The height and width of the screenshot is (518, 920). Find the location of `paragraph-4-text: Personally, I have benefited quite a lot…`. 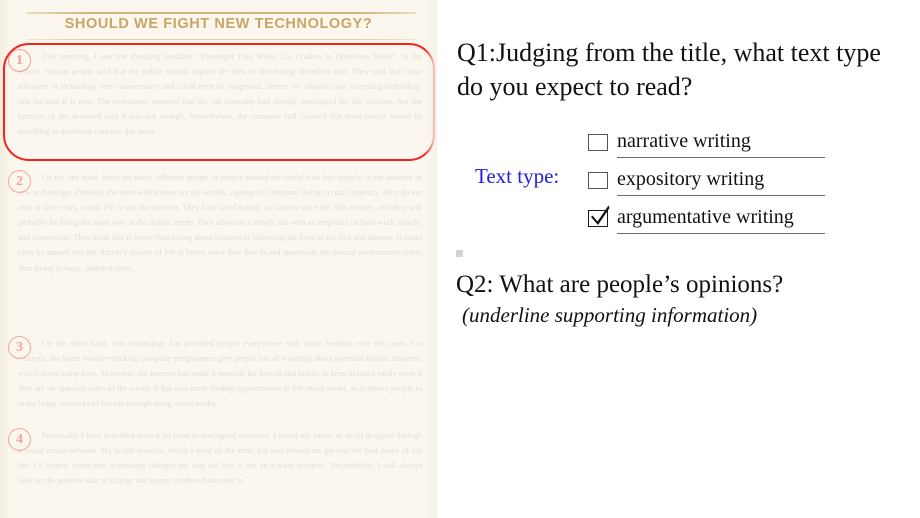

paragraph-4-text: Personally, I have benefited quite a lot… is located at coordinates (220, 458).